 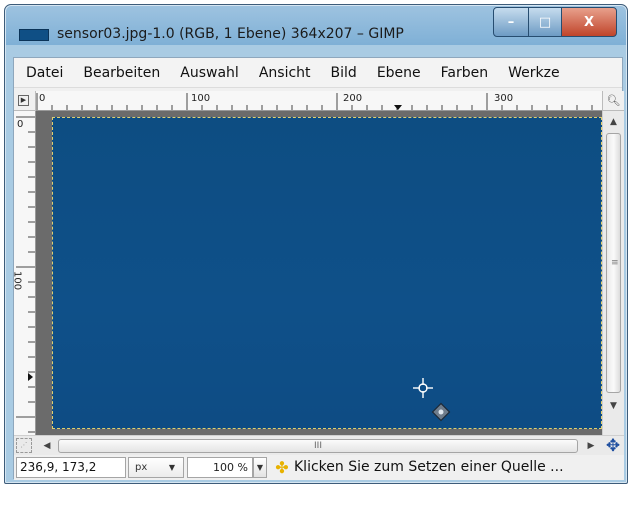 I want to click on grip-icon: ≡, so click(x=615, y=263).